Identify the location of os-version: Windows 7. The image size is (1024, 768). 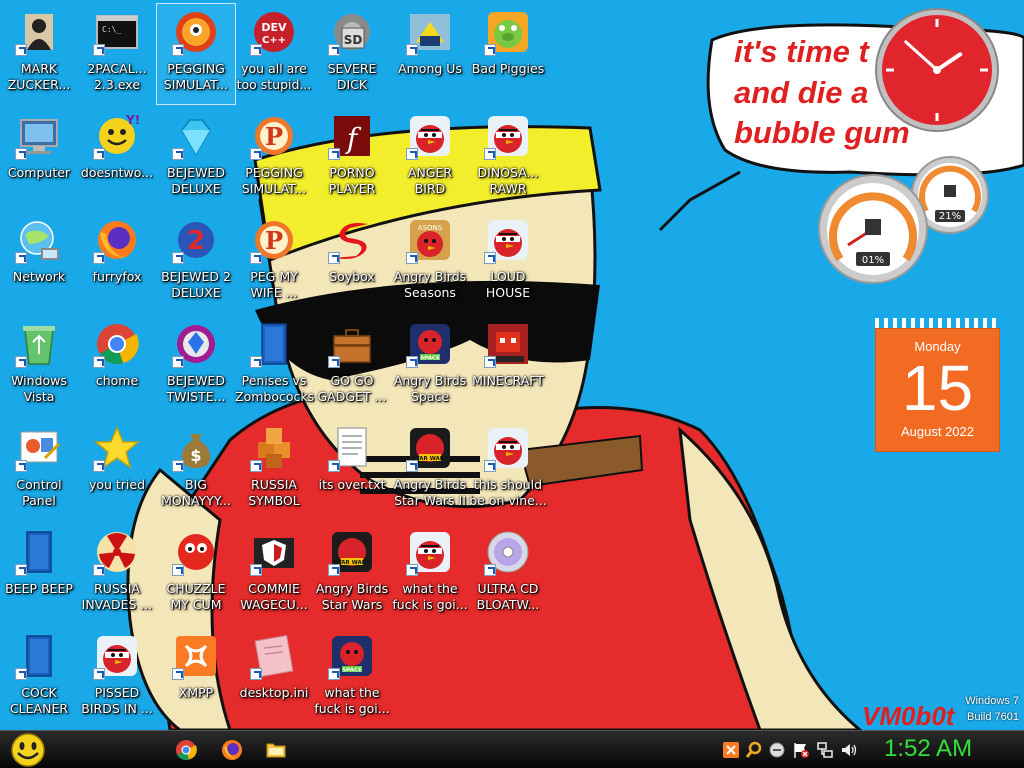
(992, 701).